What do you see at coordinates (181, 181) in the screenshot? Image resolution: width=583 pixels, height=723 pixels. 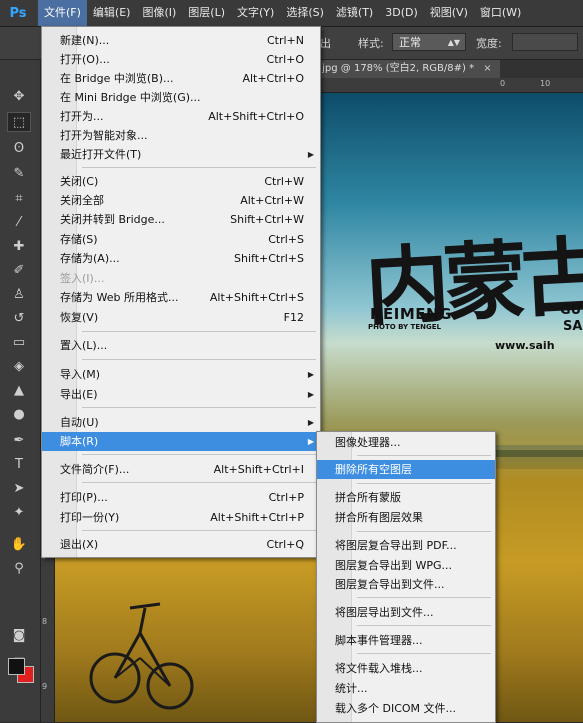 I see `file-menu-close: 关闭(C) Ctrl+W` at bounding box center [181, 181].